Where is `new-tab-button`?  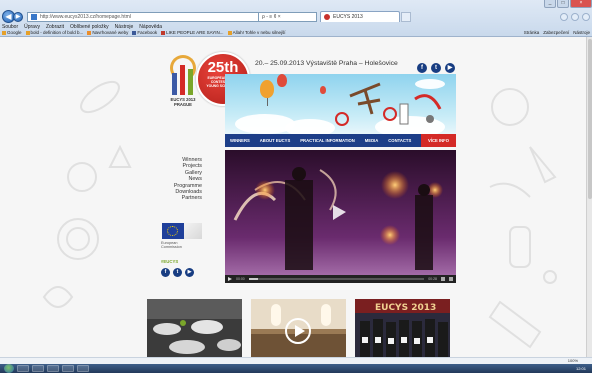
new-tab-button is located at coordinates (406, 16).